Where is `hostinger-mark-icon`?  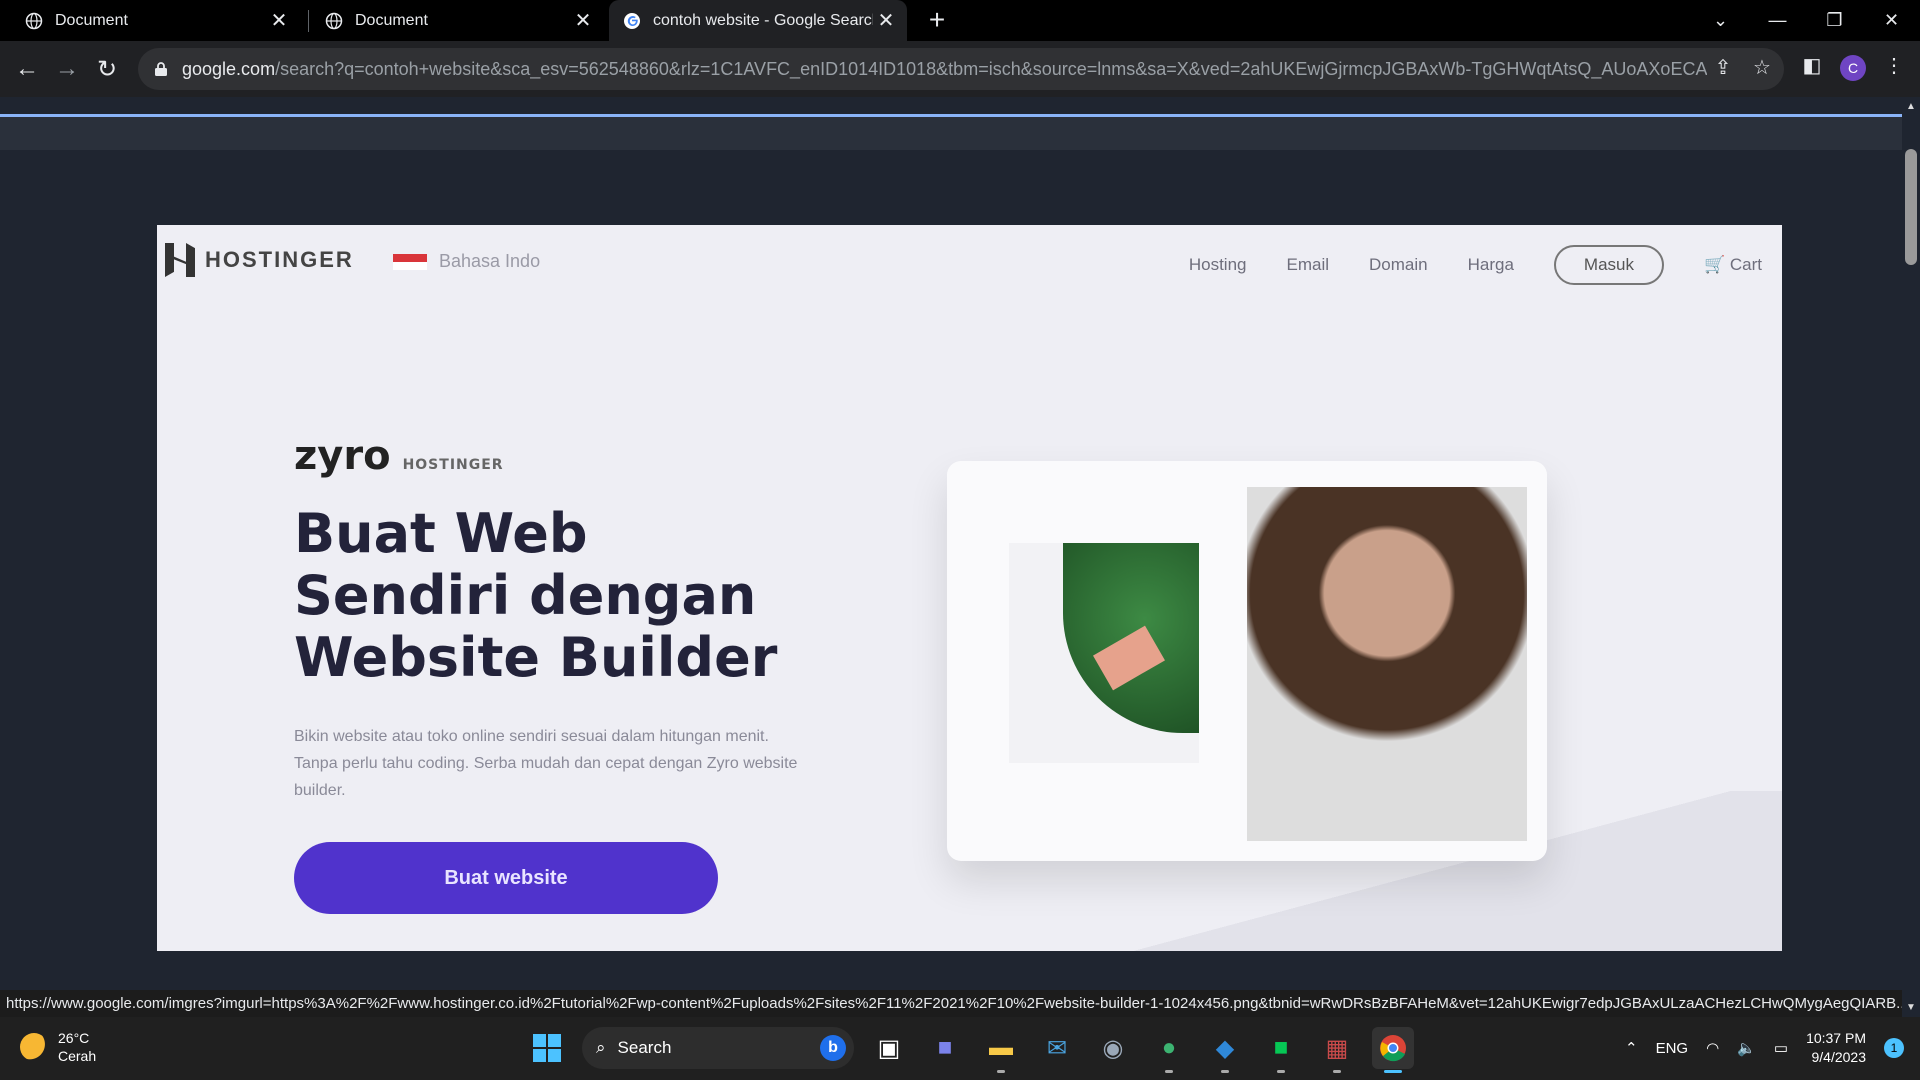
hostinger-mark-icon is located at coordinates (180, 260).